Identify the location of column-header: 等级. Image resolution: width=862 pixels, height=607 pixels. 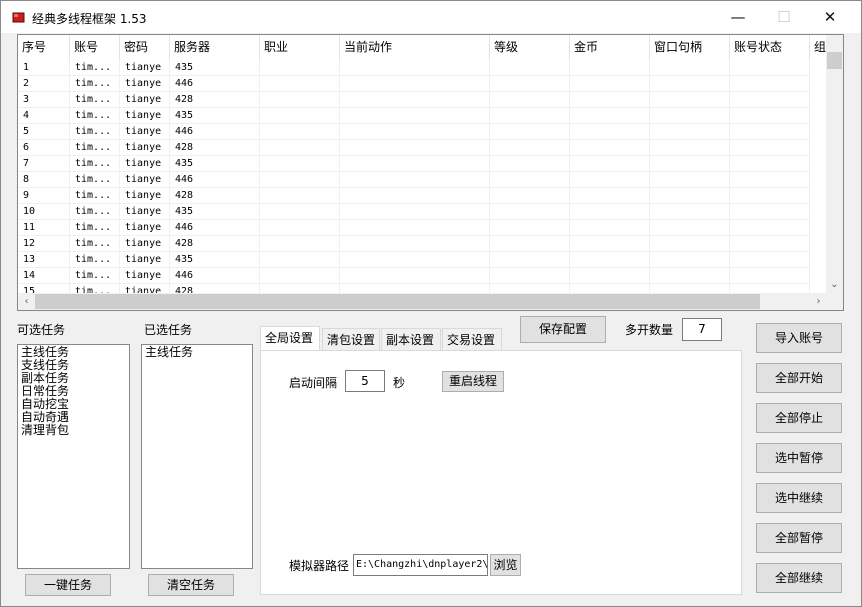
(530, 47).